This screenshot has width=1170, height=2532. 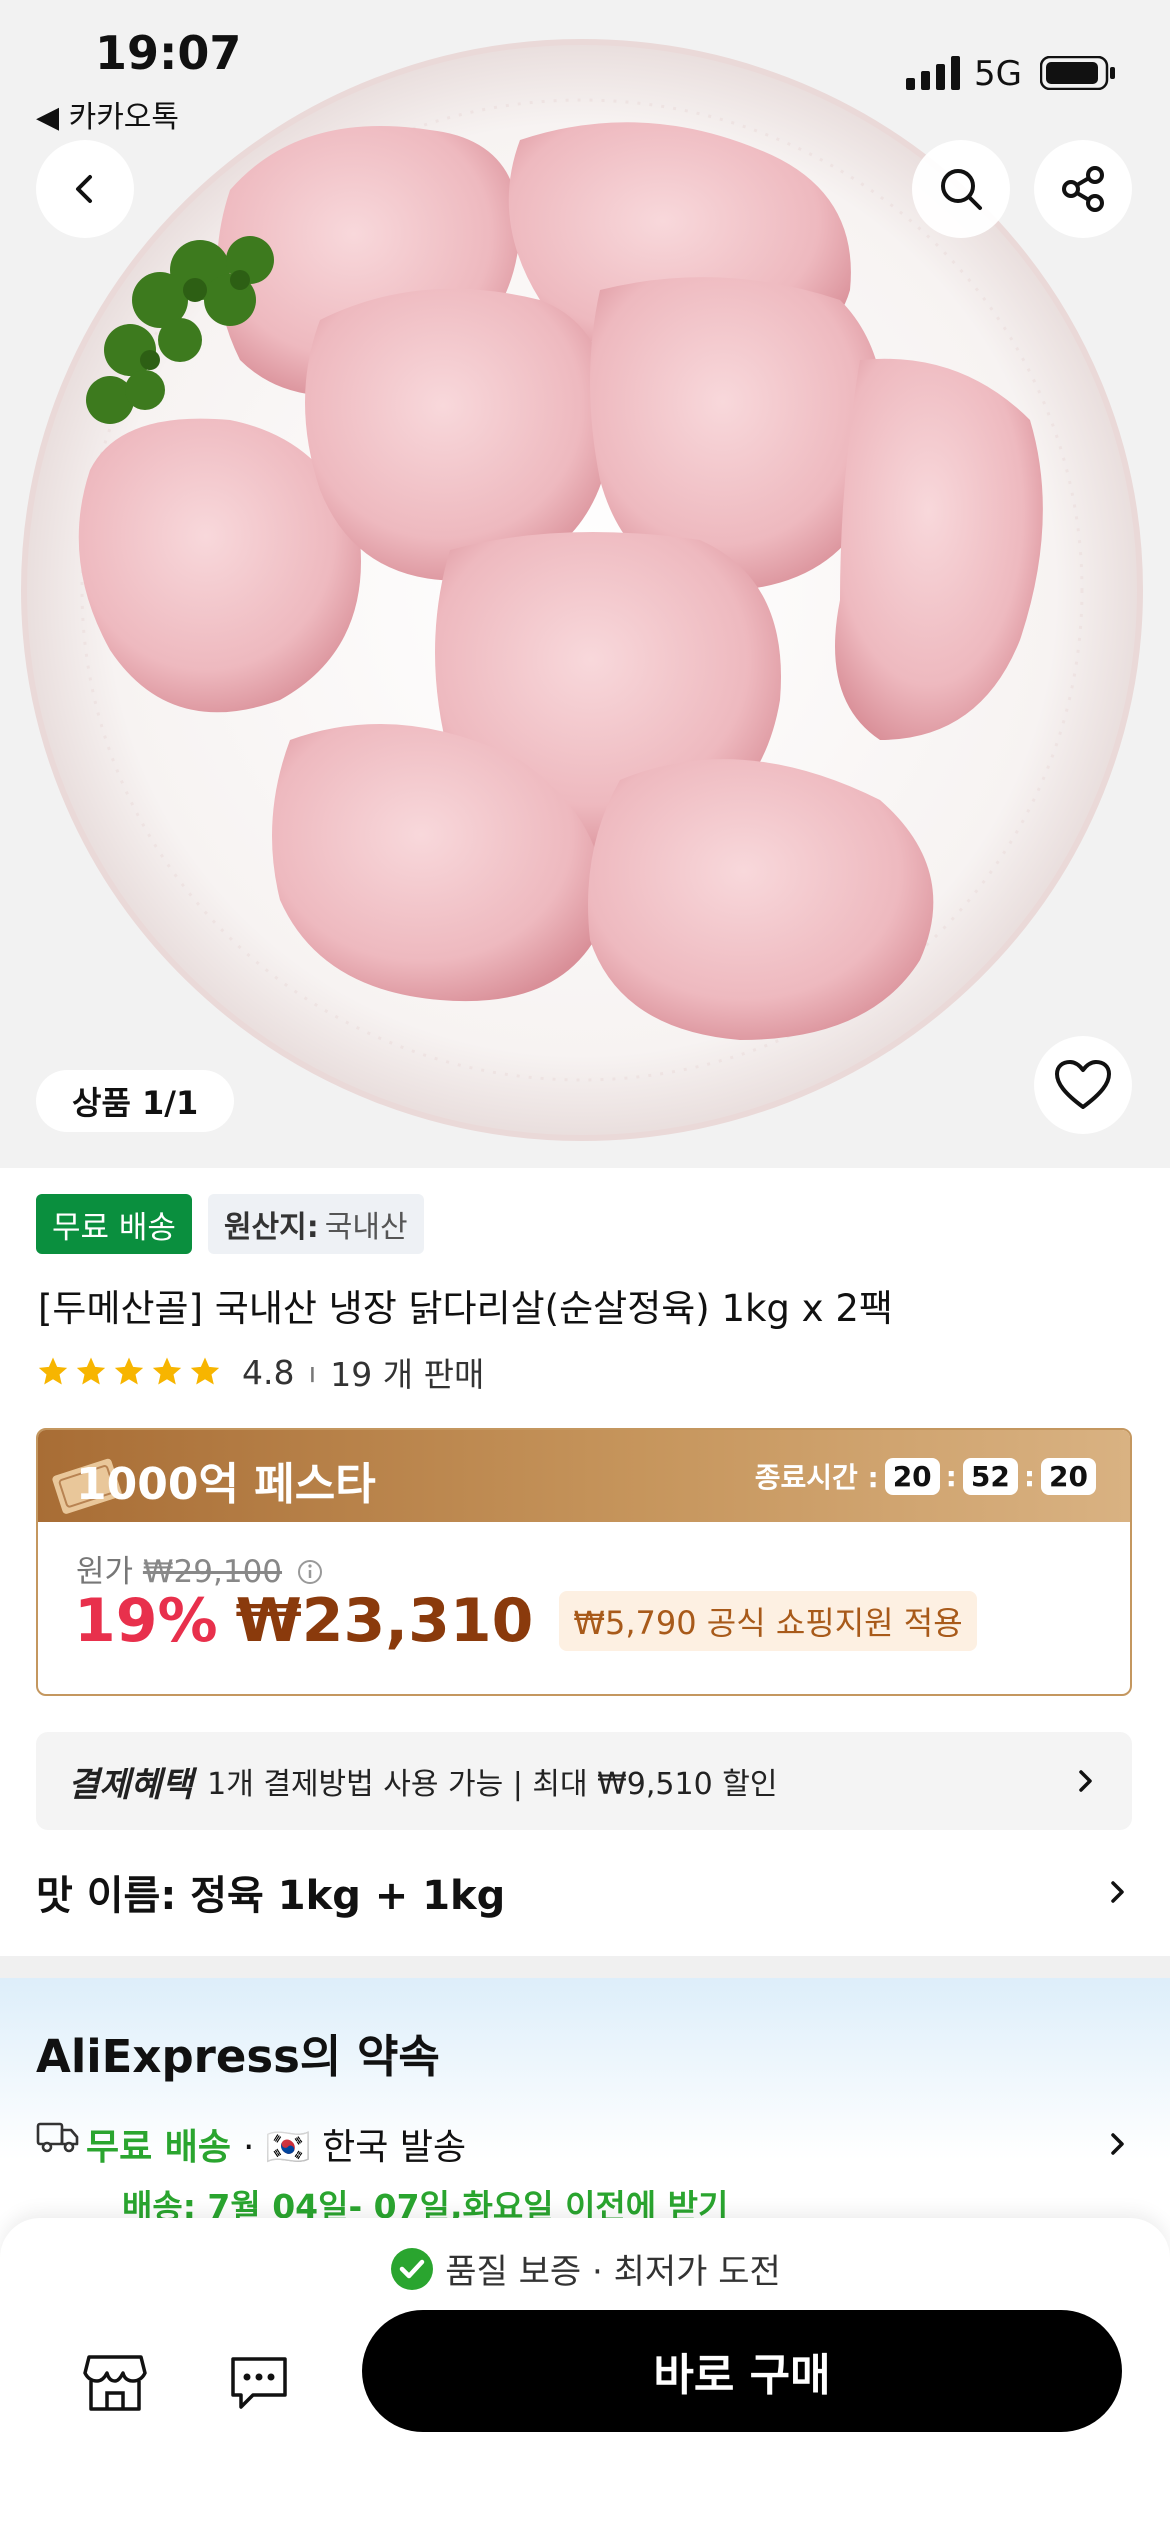 I want to click on store-button, so click(x=115, y=2383).